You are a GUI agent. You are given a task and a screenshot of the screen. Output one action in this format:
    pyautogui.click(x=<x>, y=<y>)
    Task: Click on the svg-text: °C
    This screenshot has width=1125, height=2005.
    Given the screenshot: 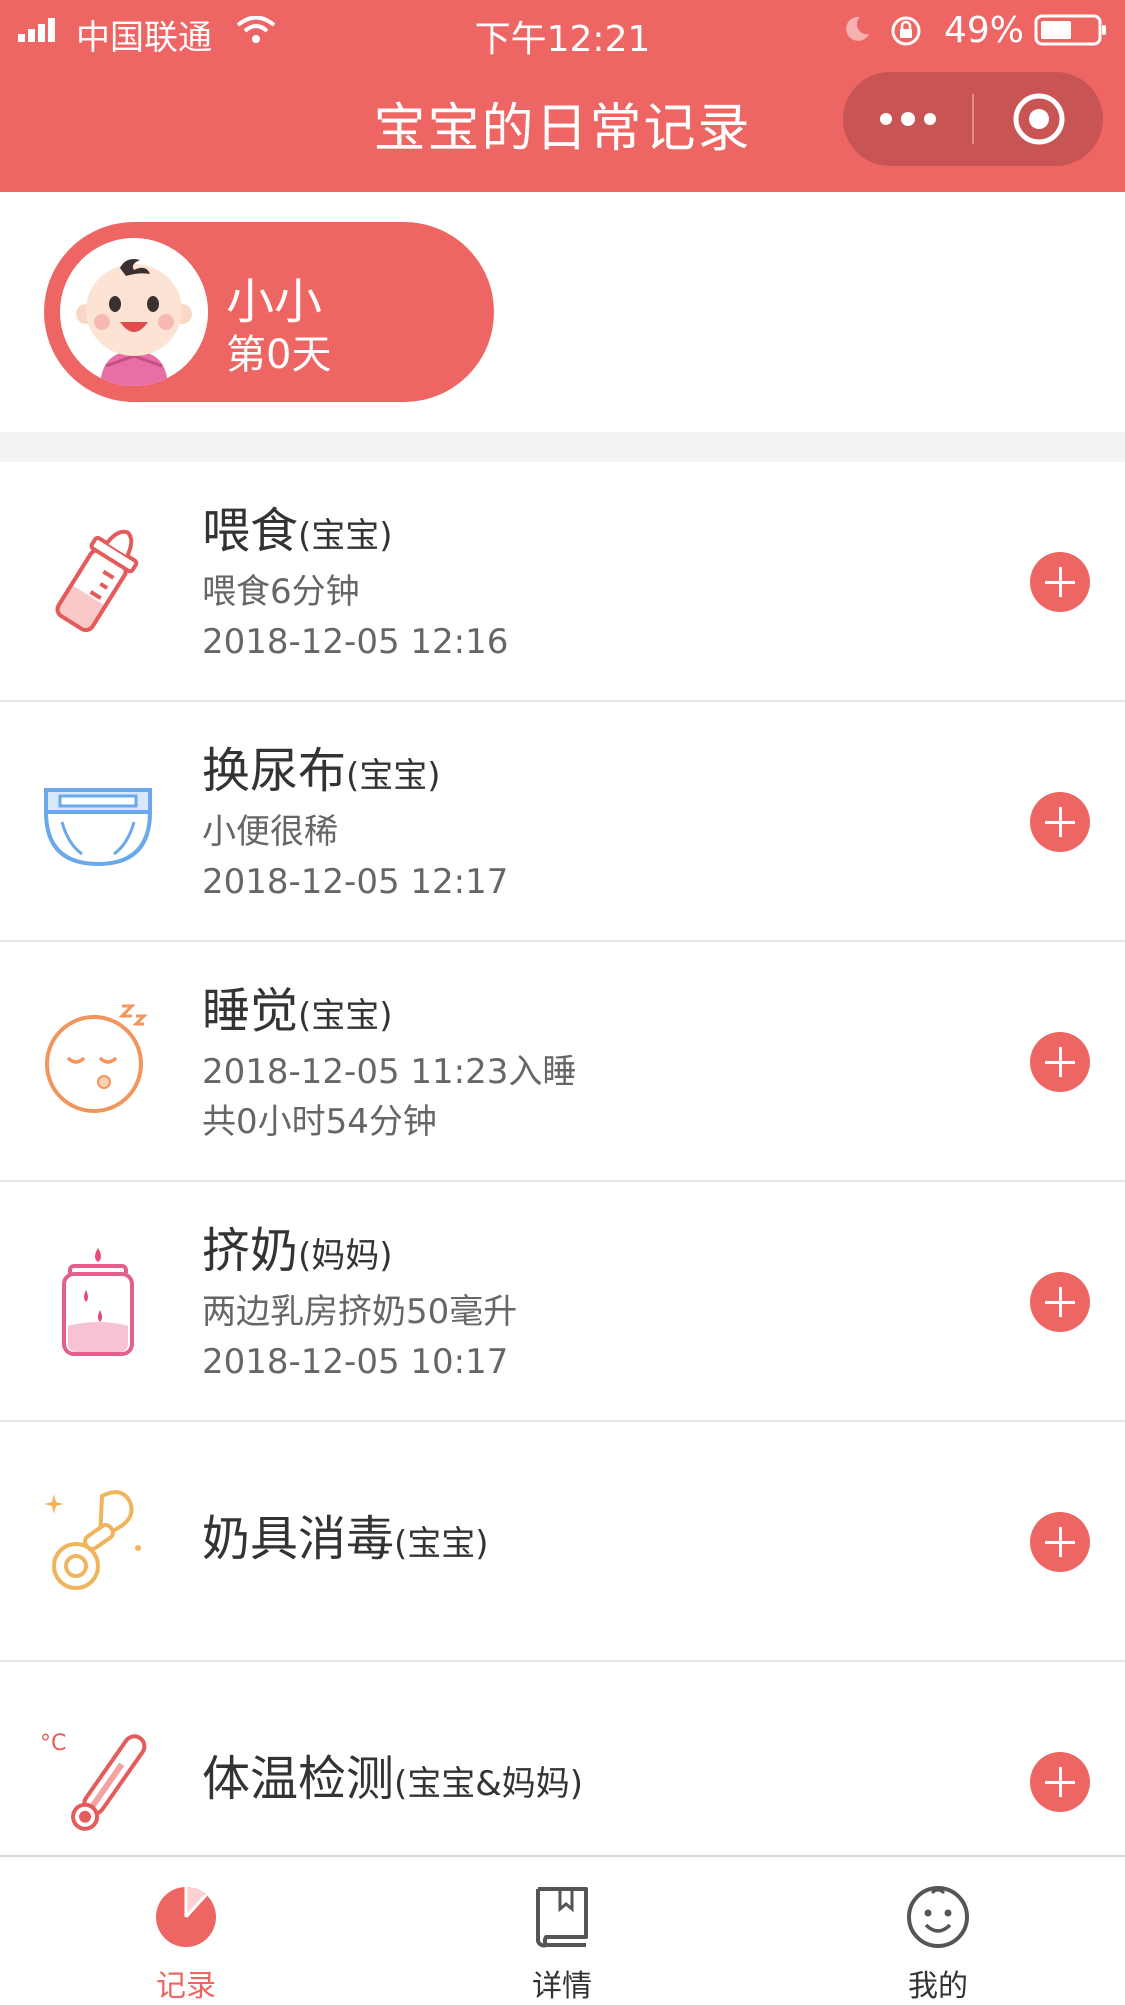 What is the action you would take?
    pyautogui.click(x=53, y=1743)
    